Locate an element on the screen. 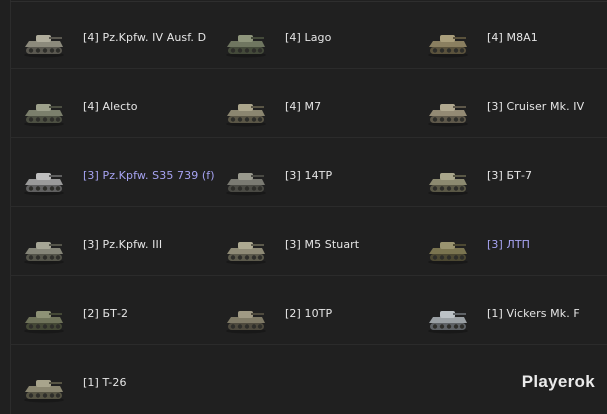  vehicle-cell: [3] БТ-7 is located at coordinates (510, 172).